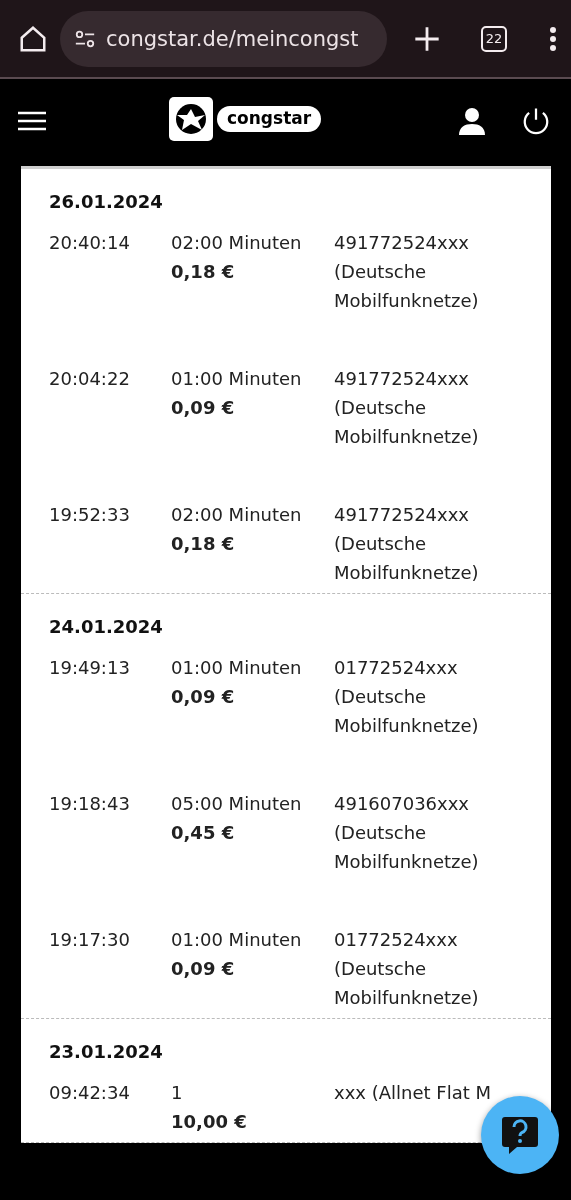  I want to click on user-icon, so click(472, 121).